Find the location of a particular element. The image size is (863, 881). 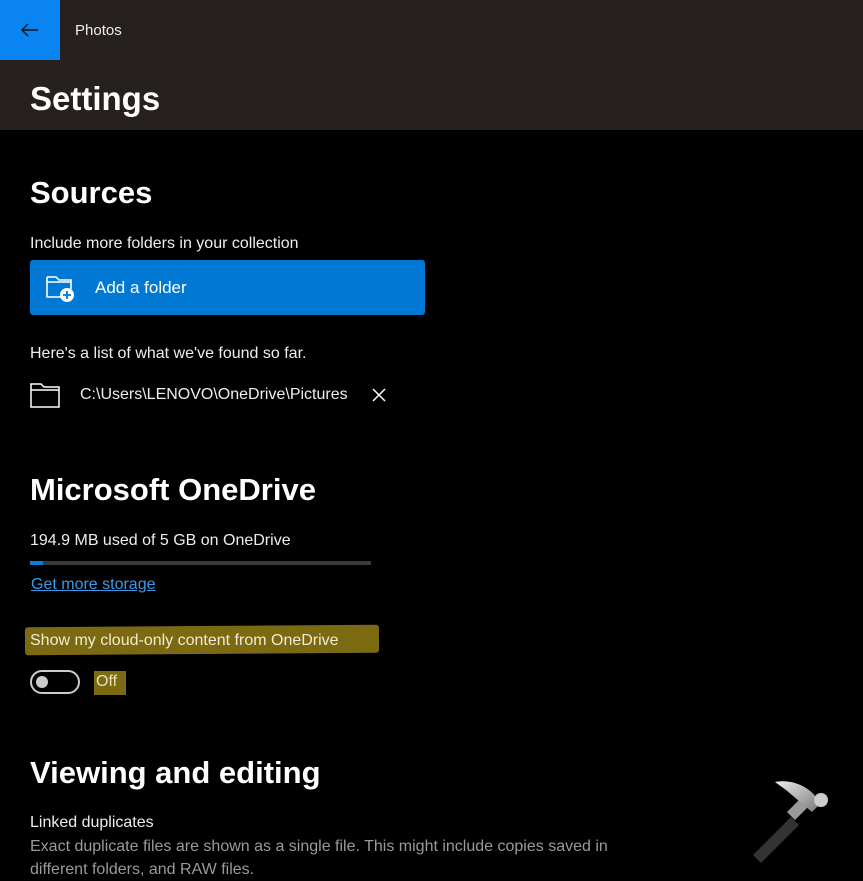

onedrive-heading: Microsoft OneDrive is located at coordinates (173, 489).